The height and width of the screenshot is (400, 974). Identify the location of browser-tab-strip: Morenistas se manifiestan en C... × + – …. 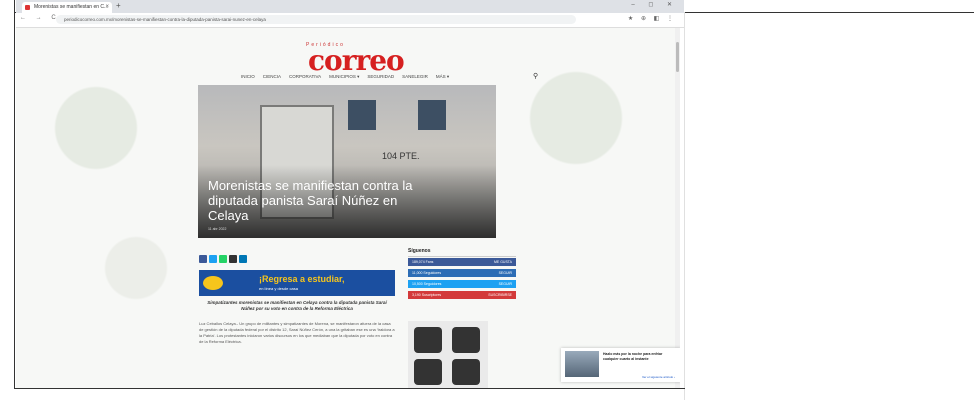
(350, 6).